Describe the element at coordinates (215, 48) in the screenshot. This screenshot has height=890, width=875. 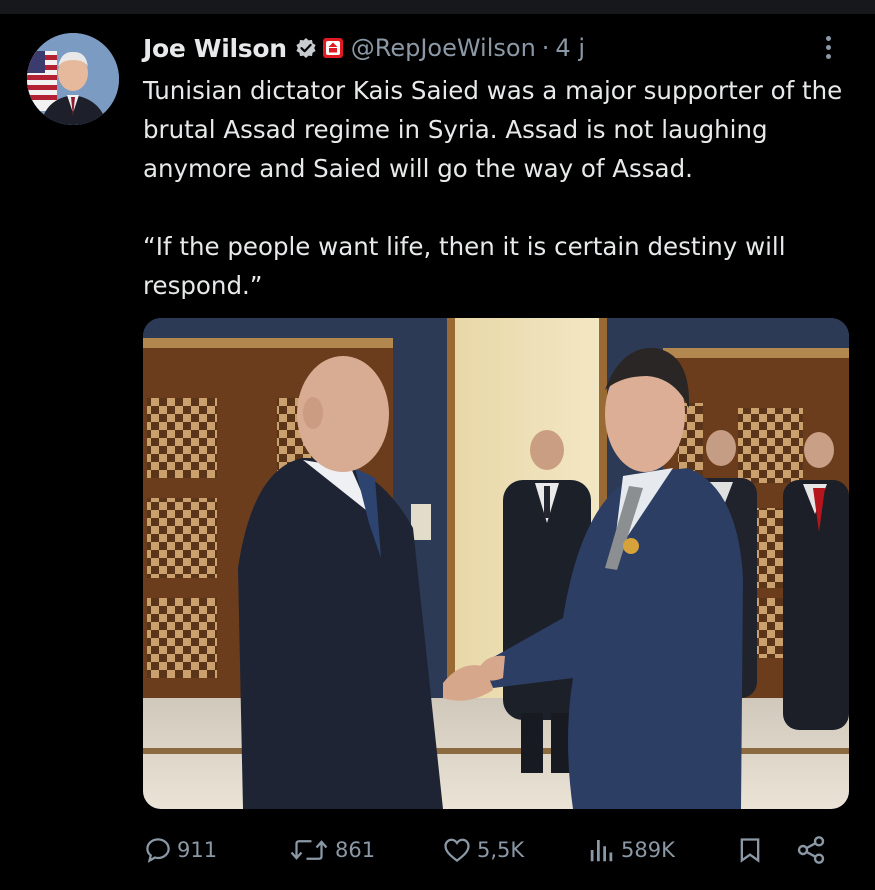
I see `author-name: Joe Wilson` at that location.